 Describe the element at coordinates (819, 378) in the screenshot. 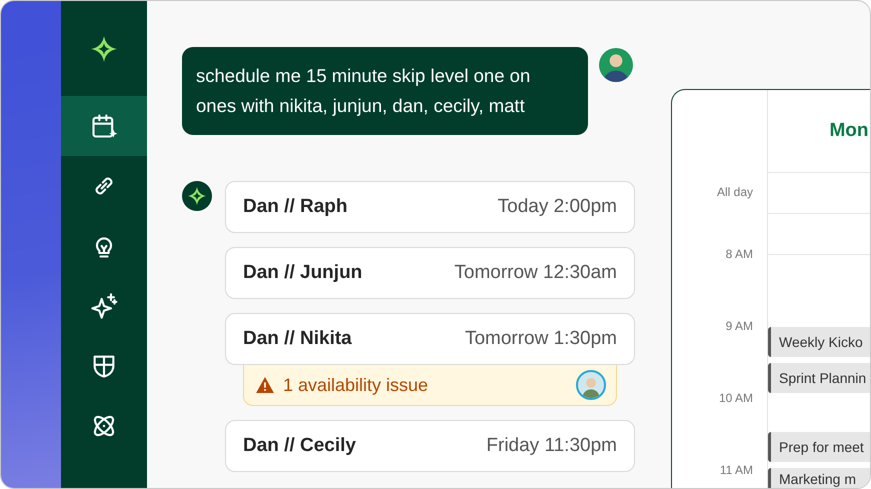

I see `calendar-event: Sprint Plannin` at that location.